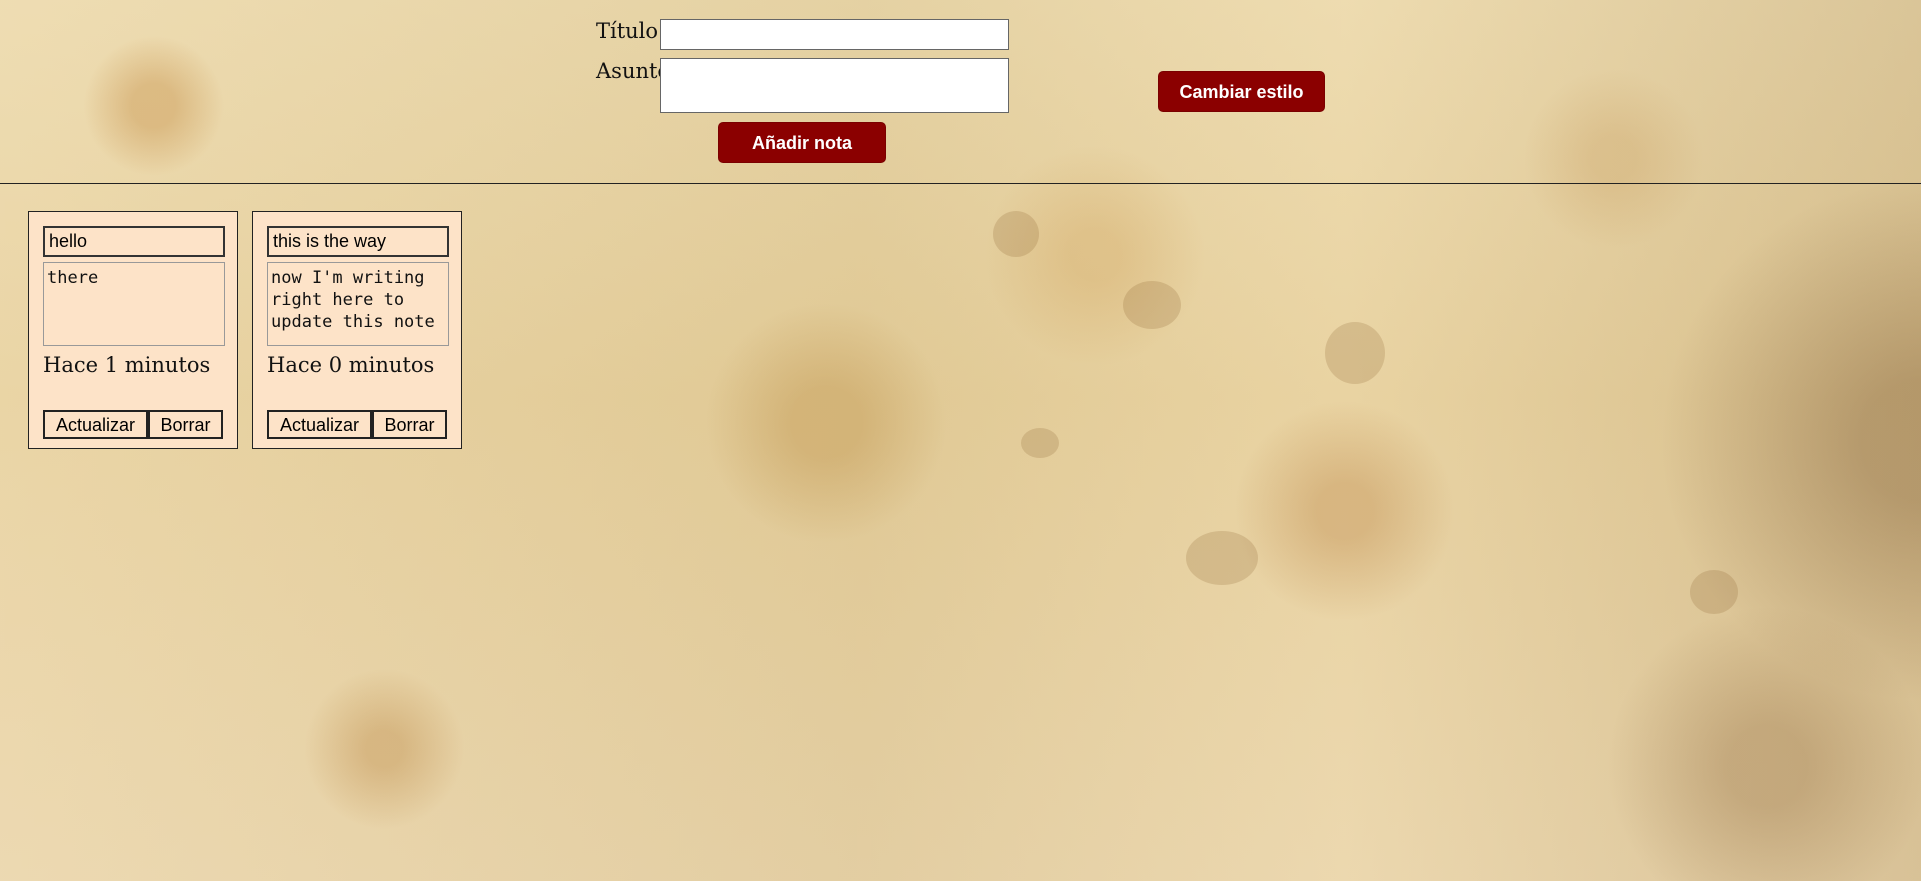  What do you see at coordinates (127, 365) in the screenshot?
I see `note-timestamp: Hace 1 minutos` at bounding box center [127, 365].